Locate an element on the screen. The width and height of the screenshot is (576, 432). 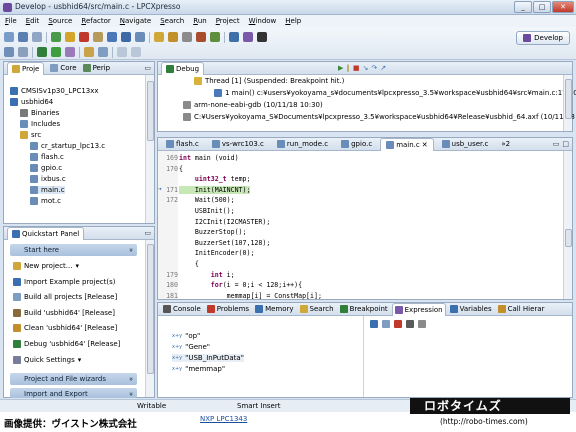
project-tree-item: main.c is located at coordinates (47, 190).